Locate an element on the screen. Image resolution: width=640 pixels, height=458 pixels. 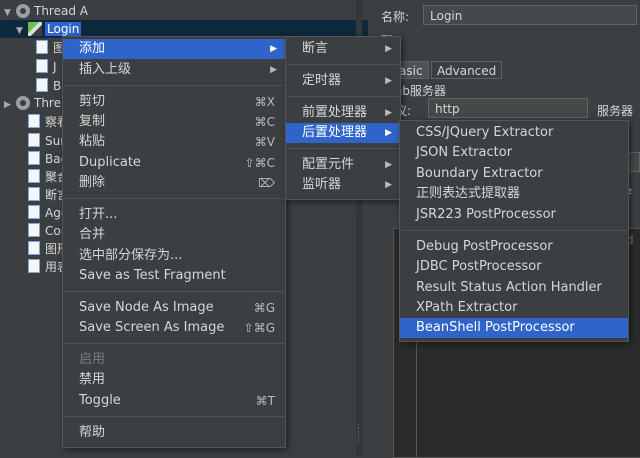
menu-item-label: JSR223 PostProcessor is located at coordinates (486, 214).